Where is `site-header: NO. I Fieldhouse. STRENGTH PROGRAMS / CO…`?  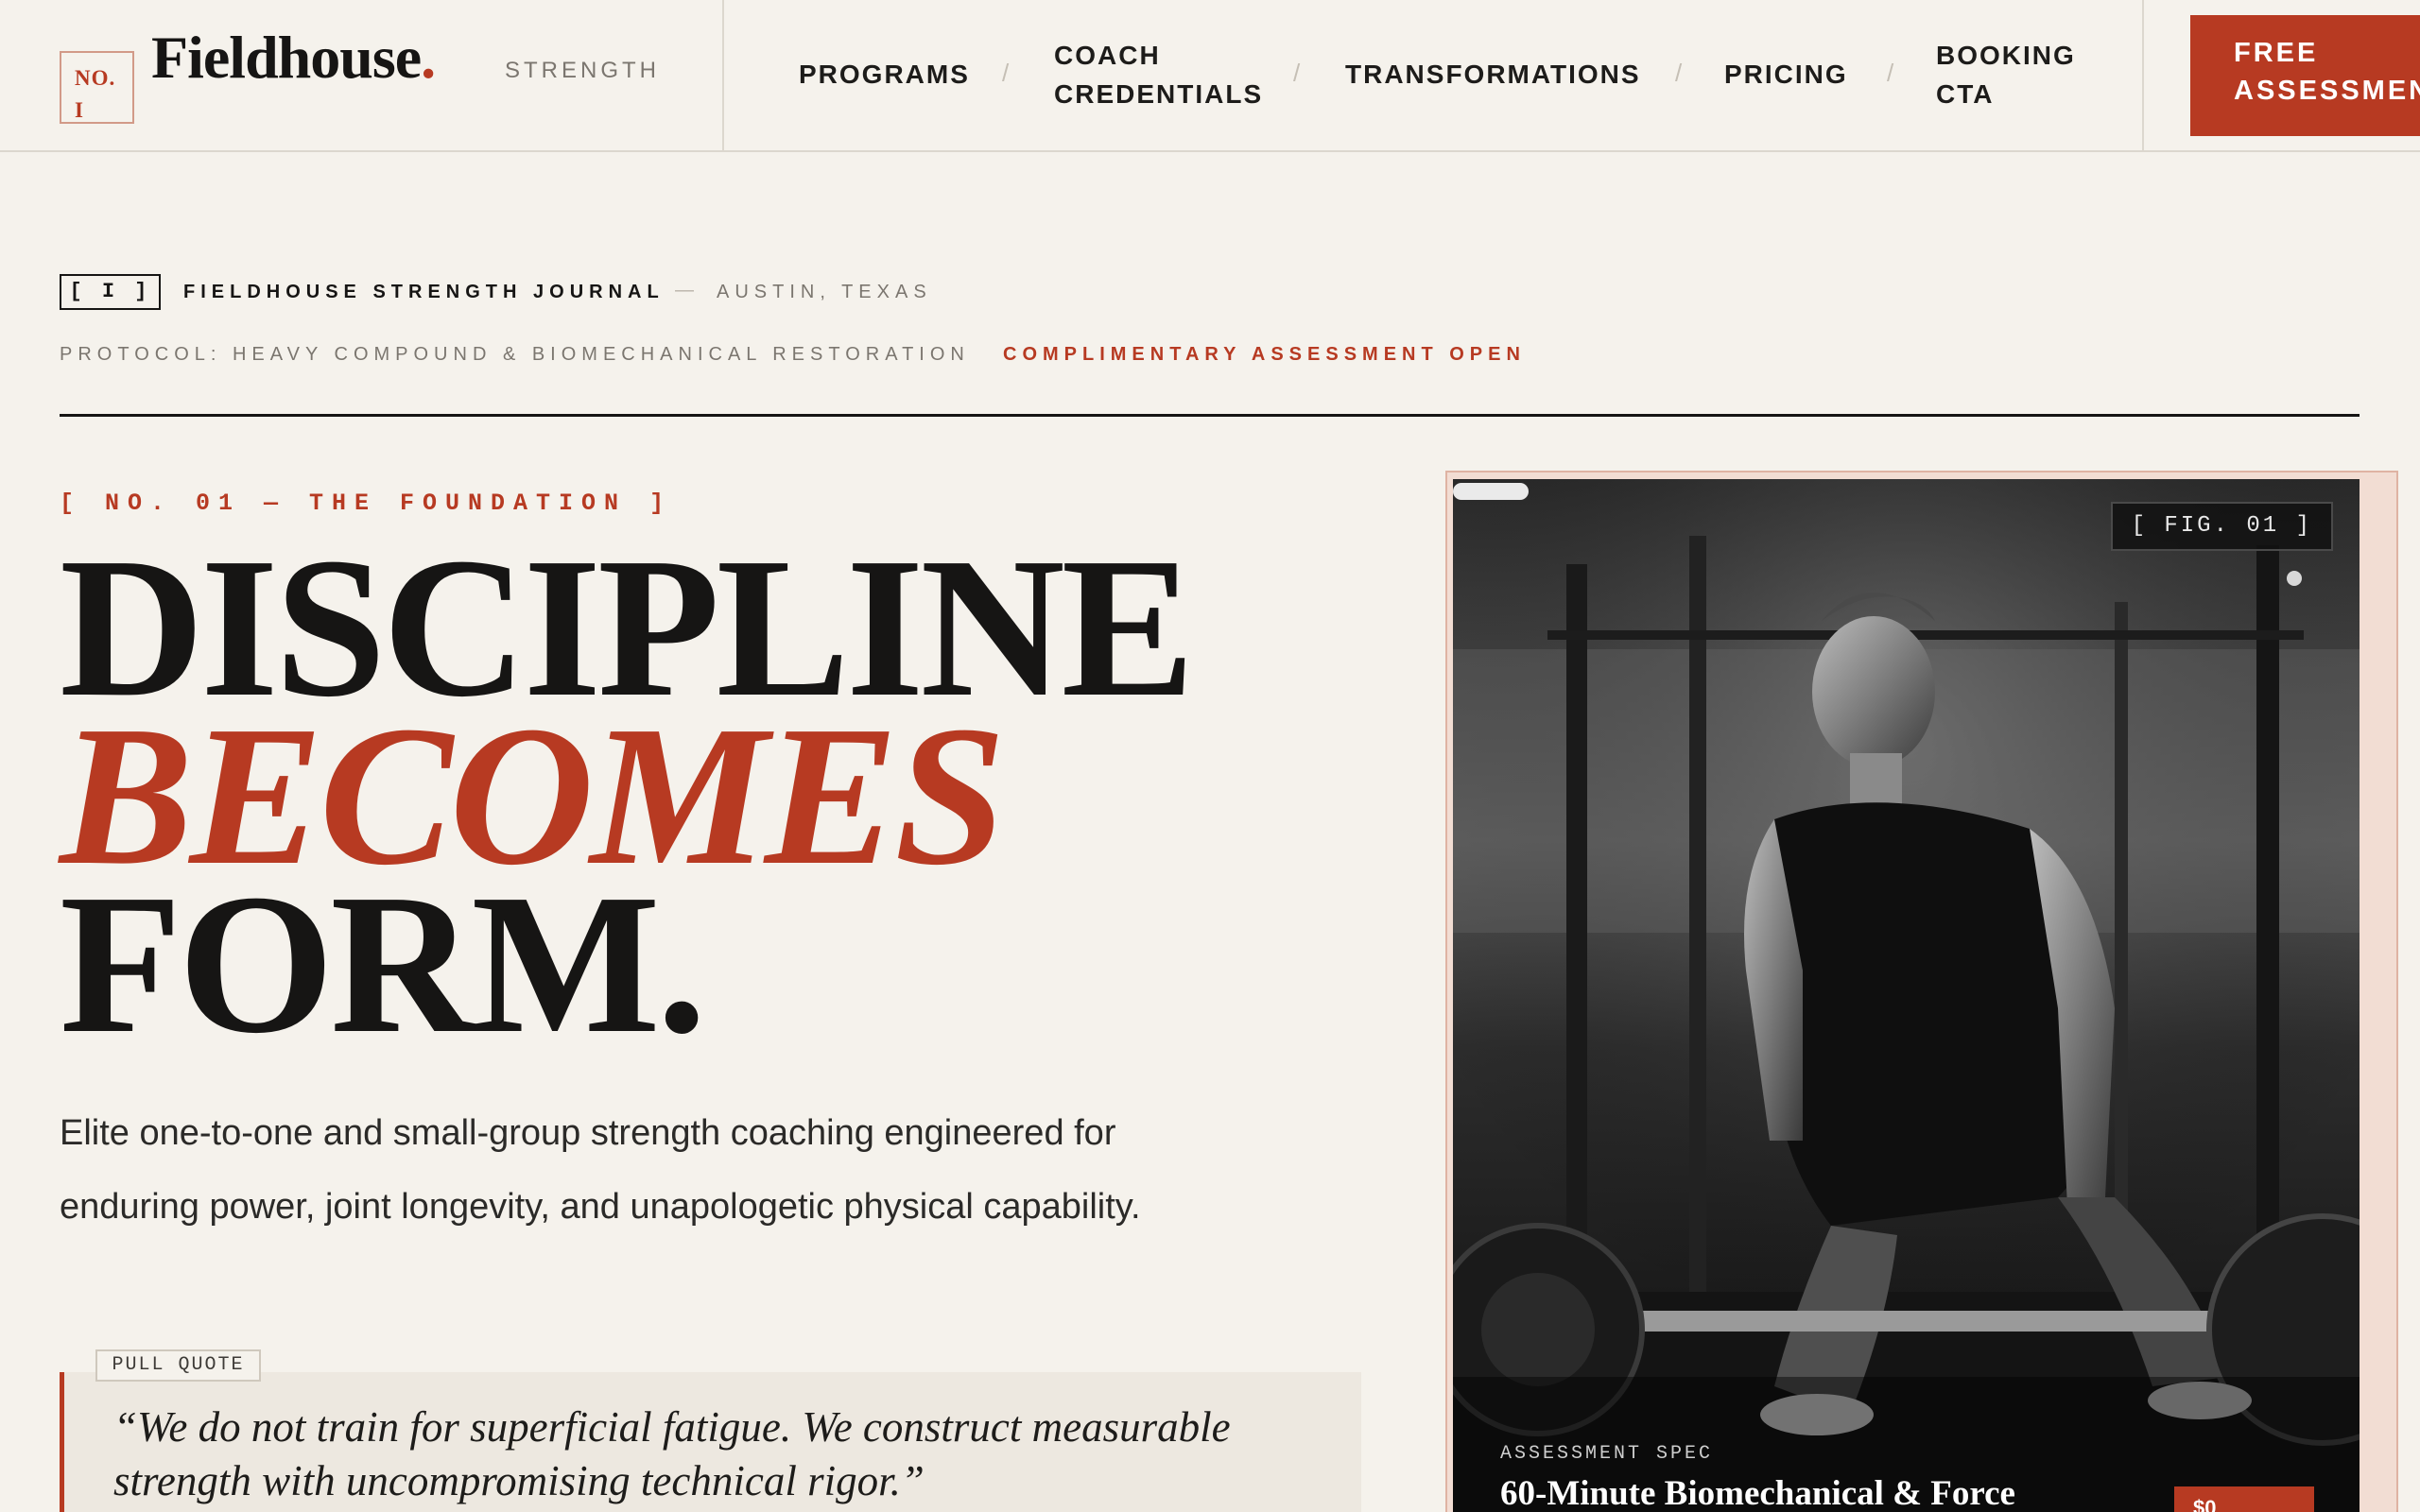
site-header: NO. I Fieldhouse. STRENGTH PROGRAMS / CO… is located at coordinates (1210, 76).